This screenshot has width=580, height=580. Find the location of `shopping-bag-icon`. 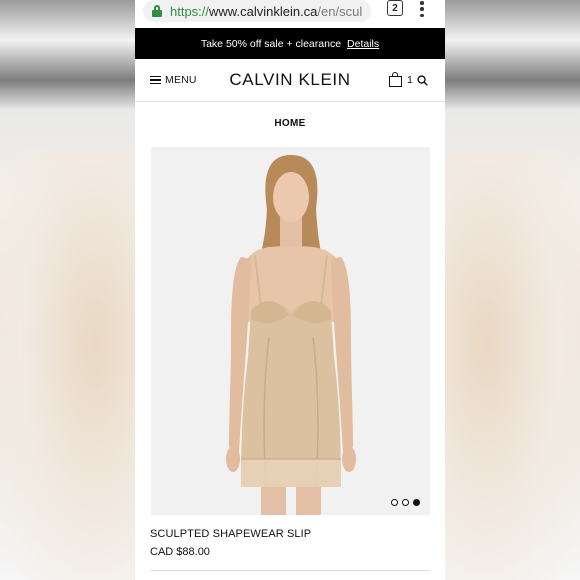

shopping-bag-icon is located at coordinates (395, 79).